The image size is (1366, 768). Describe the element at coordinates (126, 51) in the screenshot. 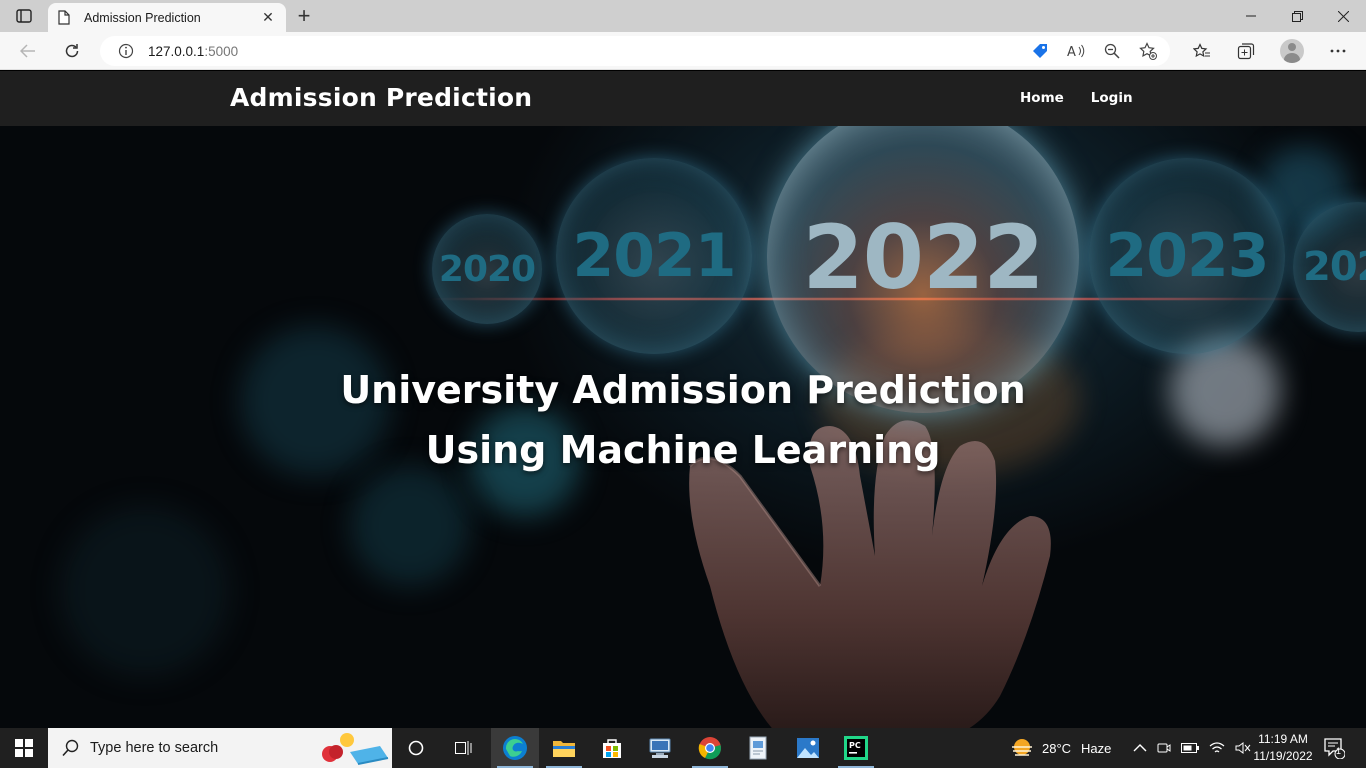

I see `info-icon` at that location.